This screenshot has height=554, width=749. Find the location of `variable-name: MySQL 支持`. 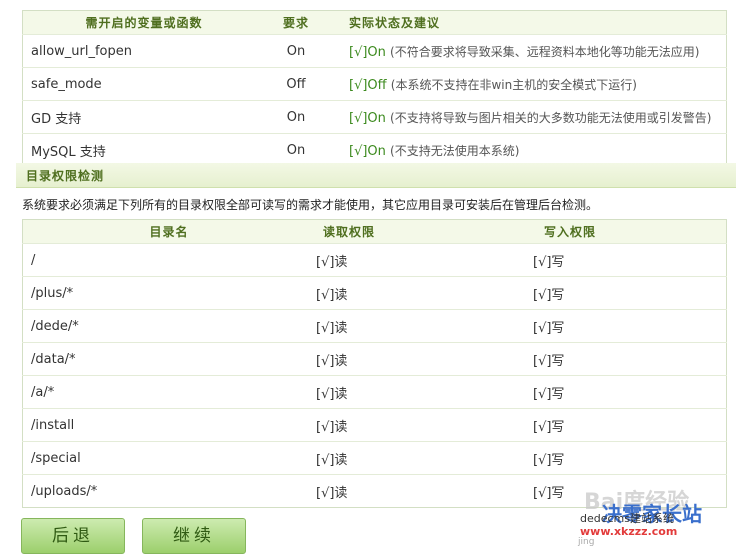

variable-name: MySQL 支持 is located at coordinates (143, 150).